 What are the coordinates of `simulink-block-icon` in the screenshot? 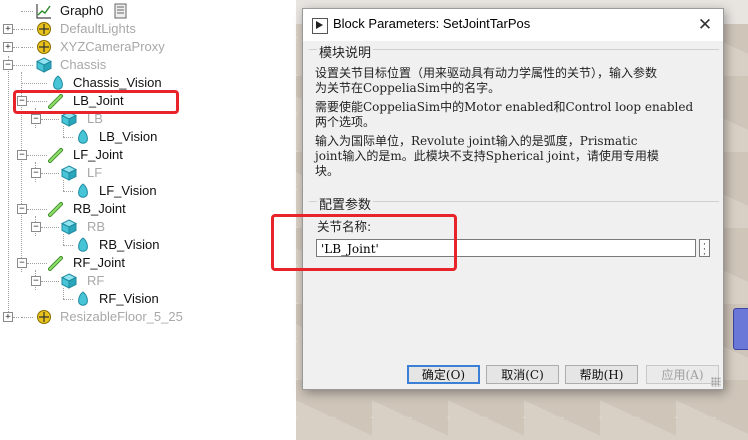 It's located at (320, 26).